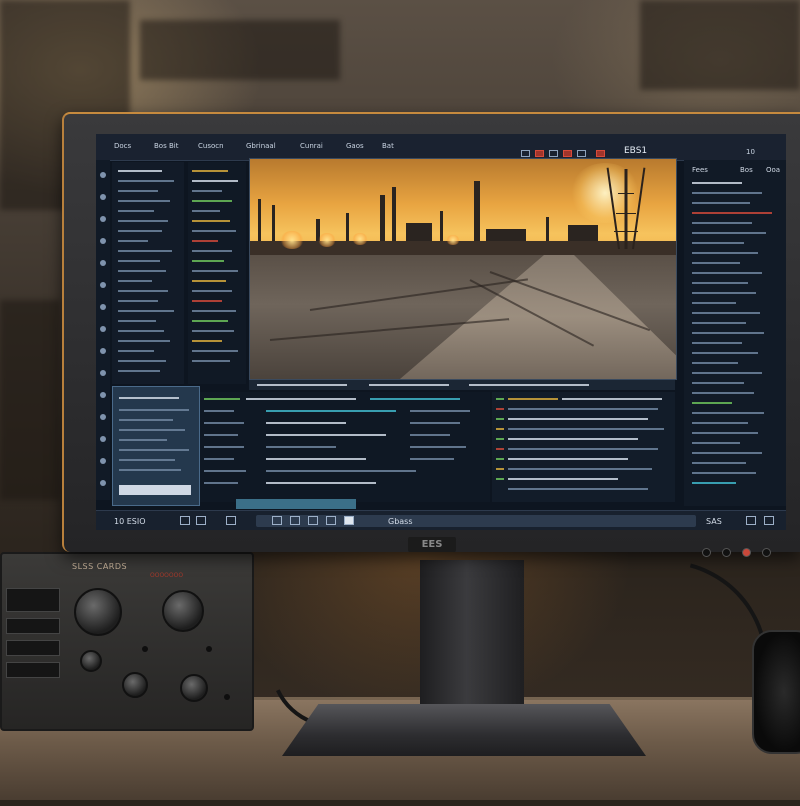  Describe the element at coordinates (553, 153) in the screenshot. I see `toolbar-icon` at that location.